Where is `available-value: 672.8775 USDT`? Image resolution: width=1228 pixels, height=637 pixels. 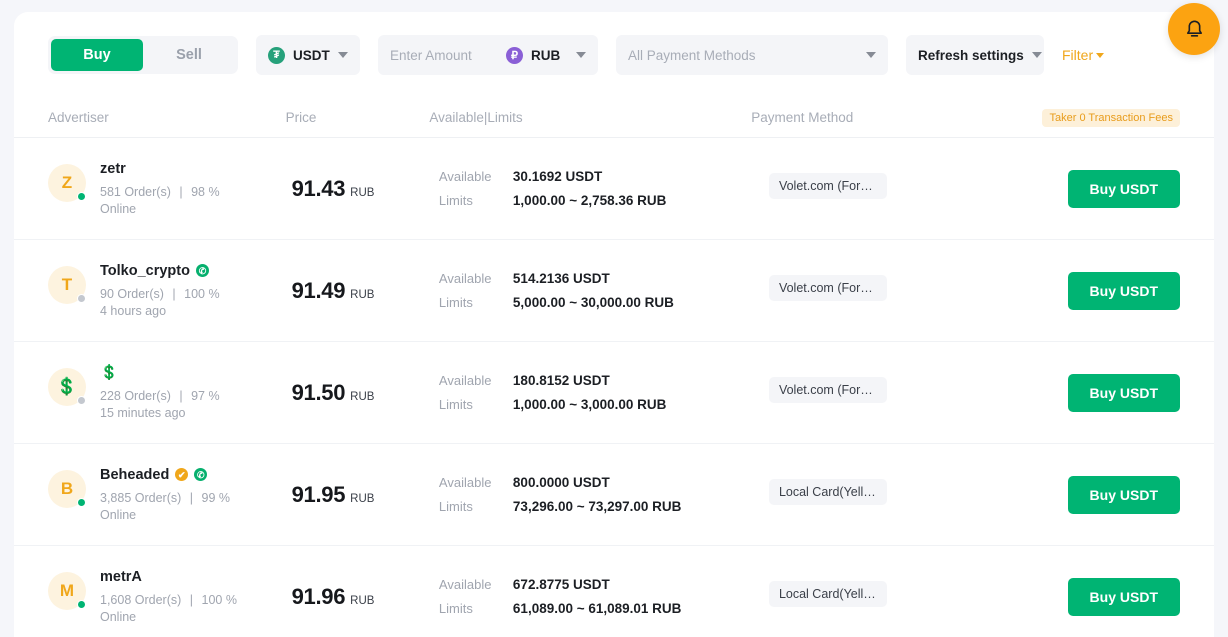 available-value: 672.8775 USDT is located at coordinates (561, 584).